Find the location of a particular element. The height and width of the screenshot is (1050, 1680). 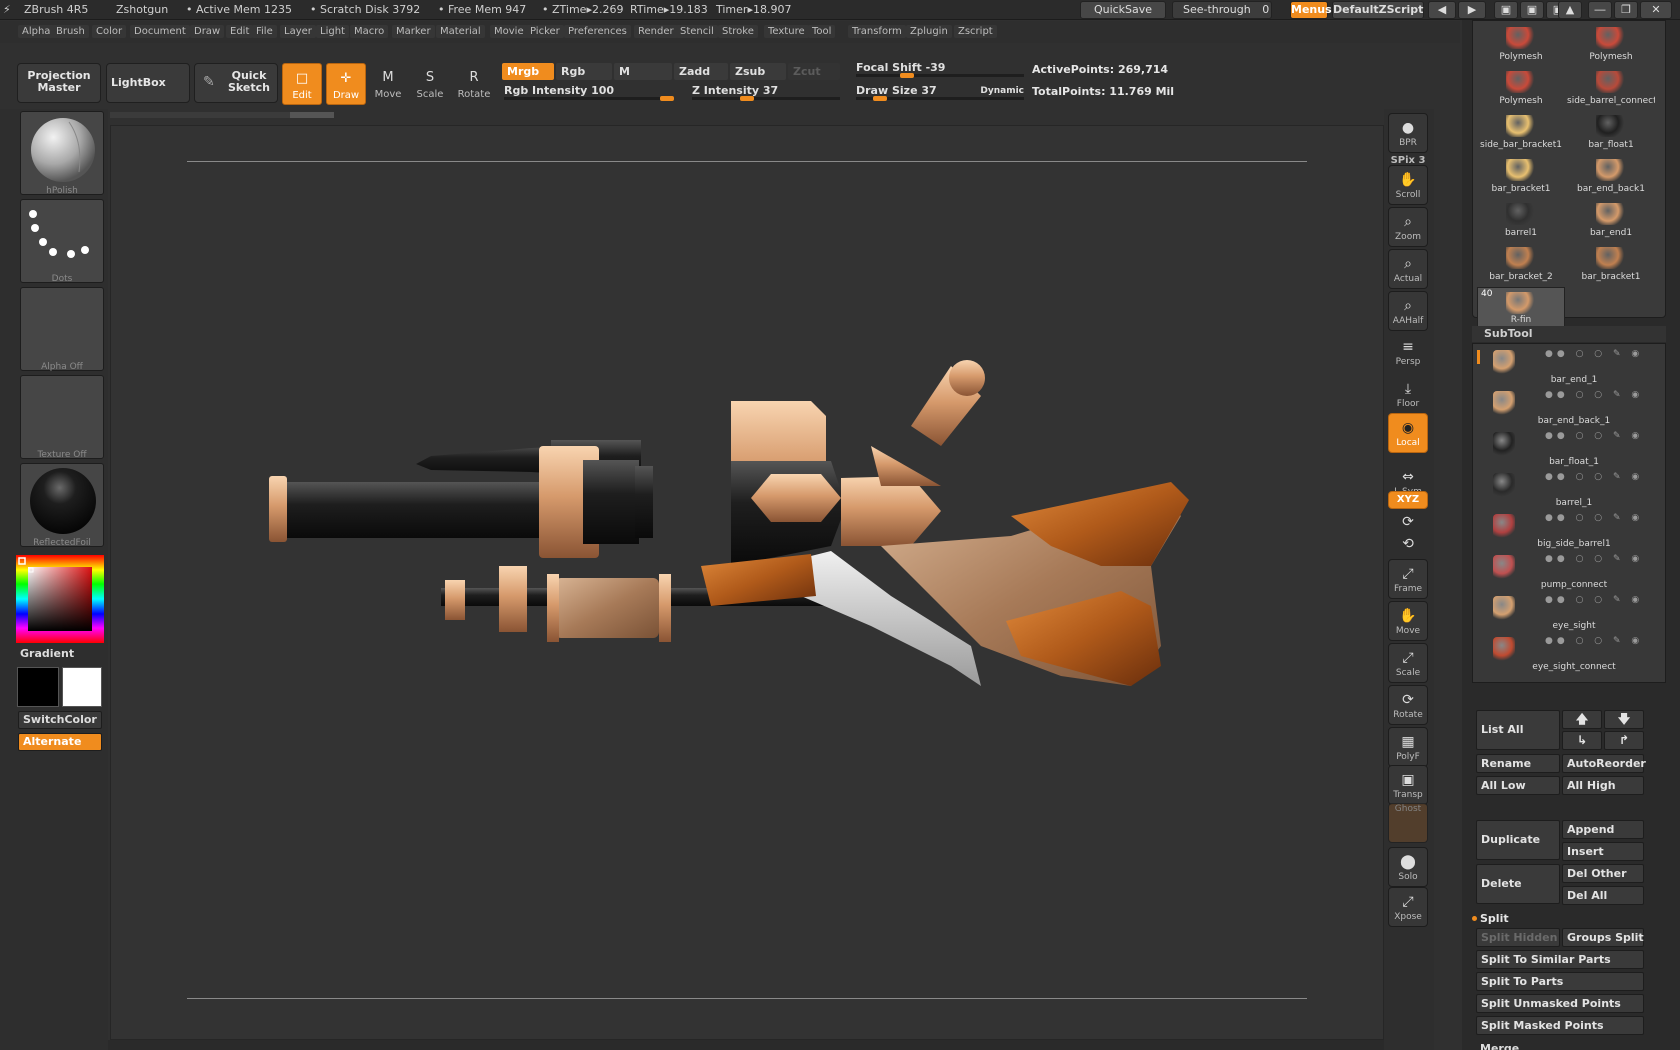

split-to-parts-button: Split To Parts is located at coordinates (1560, 981).